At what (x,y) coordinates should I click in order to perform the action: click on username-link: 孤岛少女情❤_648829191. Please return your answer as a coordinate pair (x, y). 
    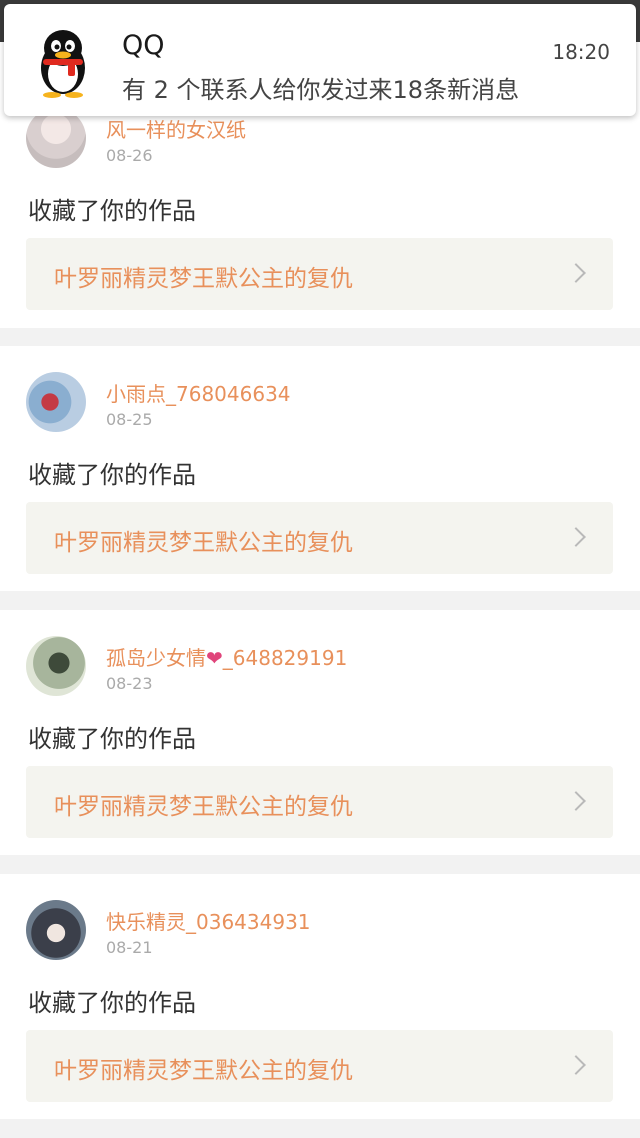
    Looking at the image, I should click on (226, 656).